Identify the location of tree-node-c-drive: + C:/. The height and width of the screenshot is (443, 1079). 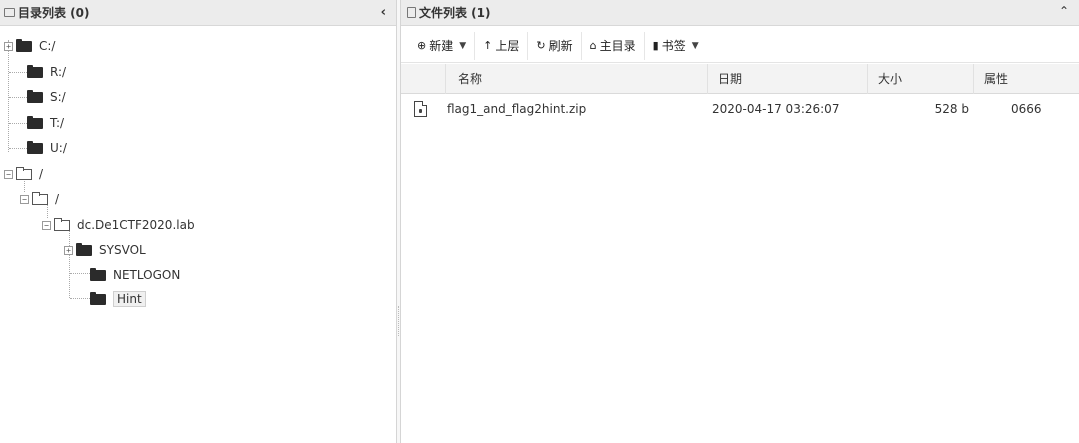
(29, 46).